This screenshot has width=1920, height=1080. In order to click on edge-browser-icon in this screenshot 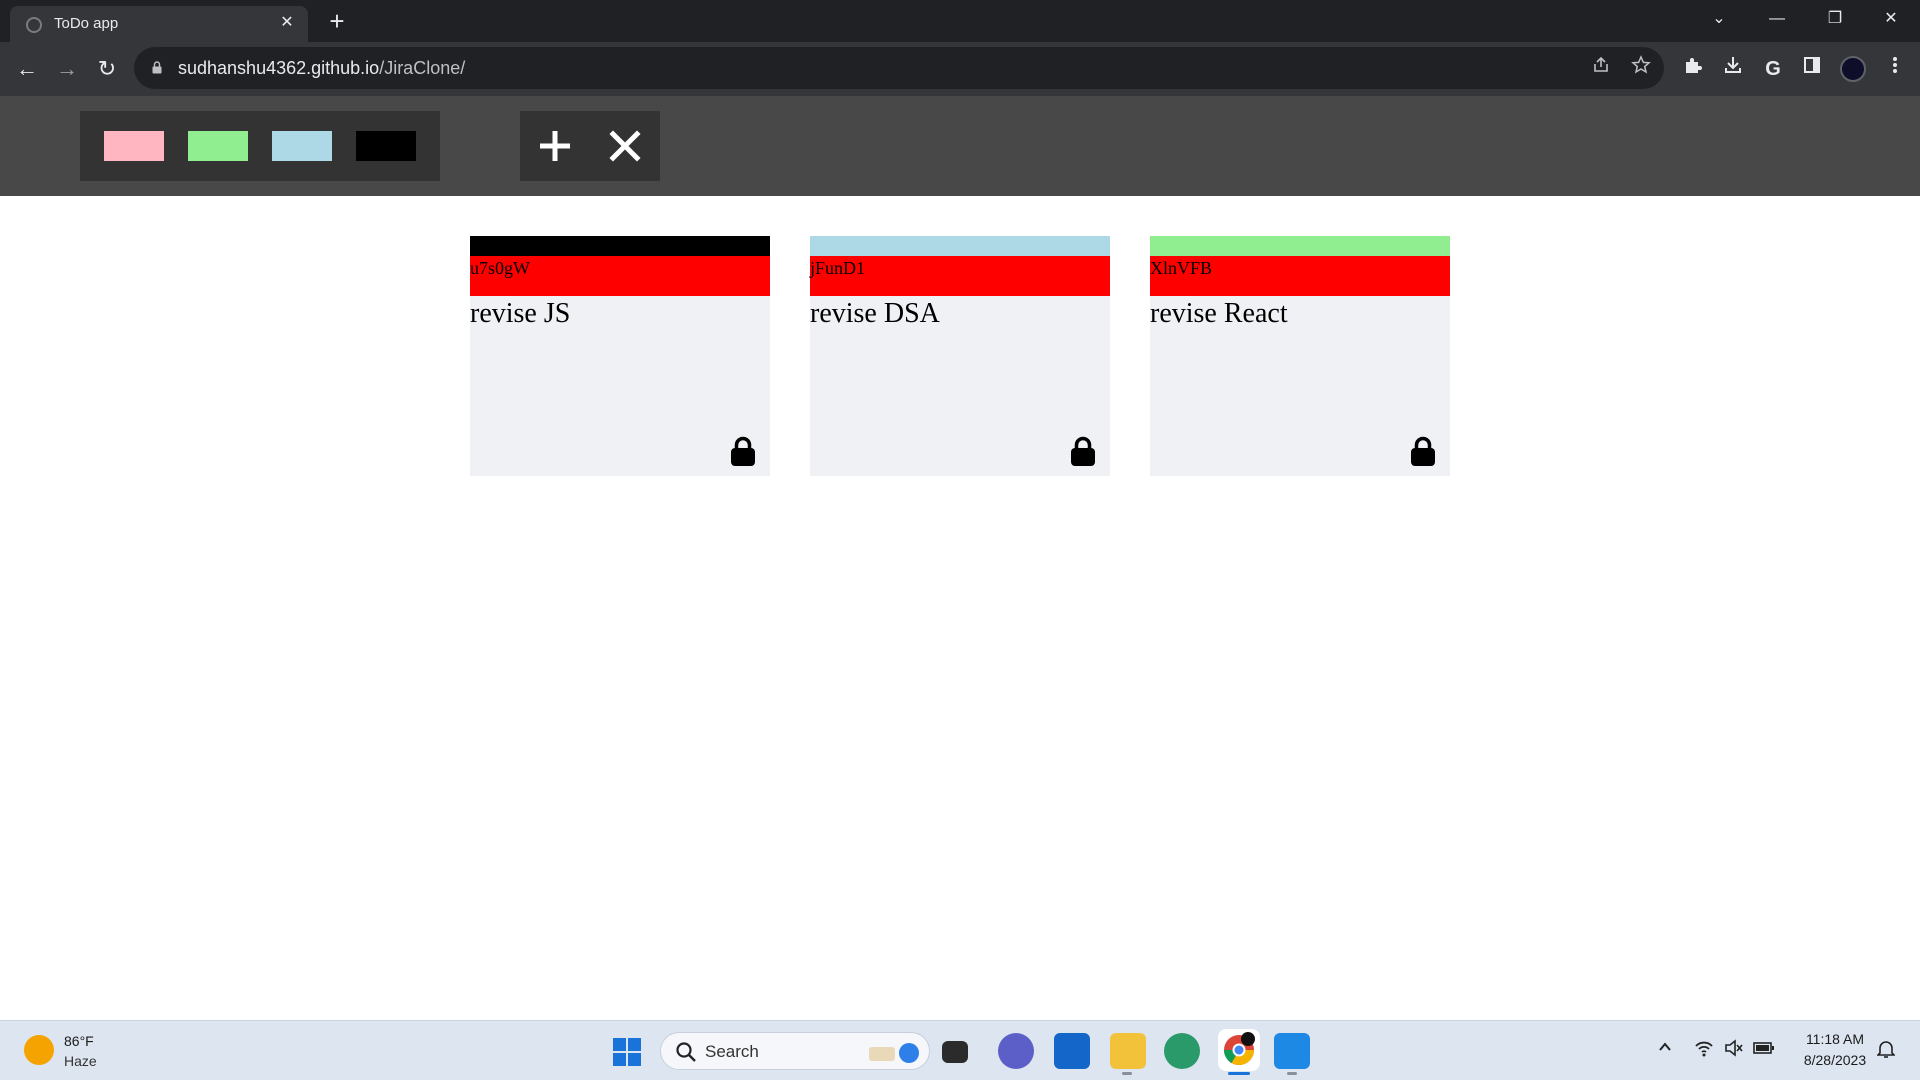, I will do `click(1182, 1051)`.